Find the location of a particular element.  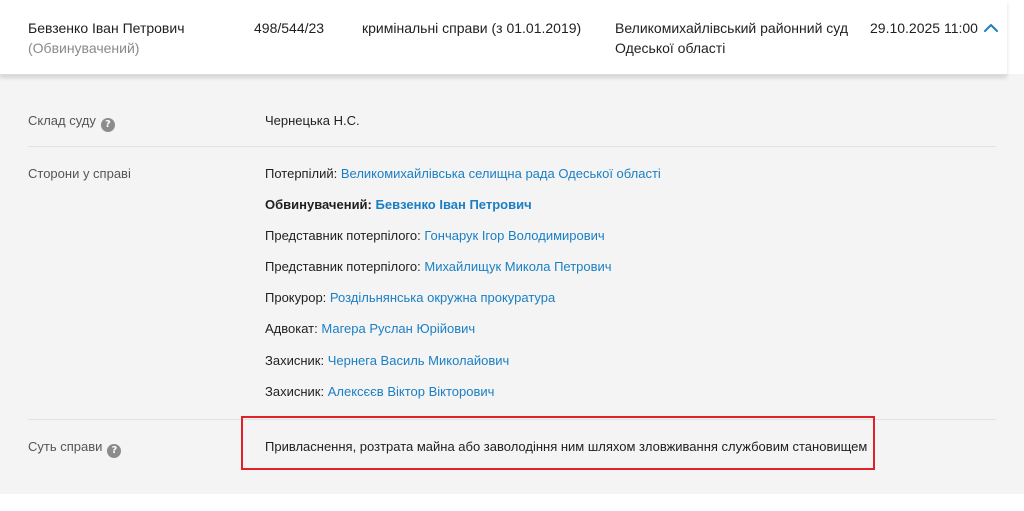

party-link: Роздільнянська окружна прокуратура is located at coordinates (442, 297).